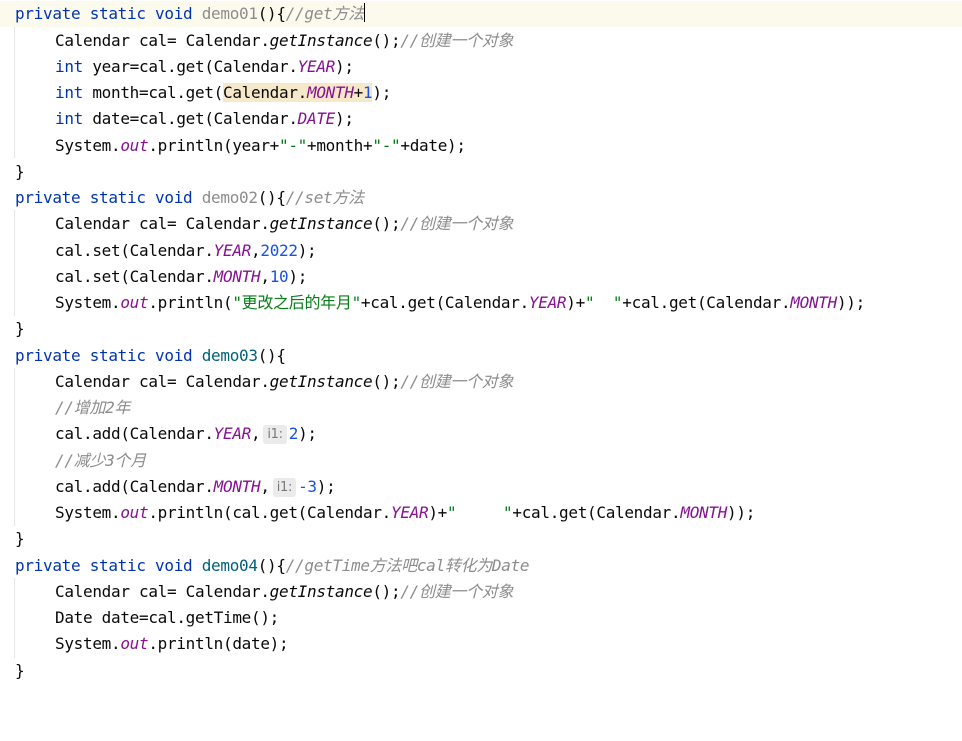 The image size is (962, 741). Describe the element at coordinates (410, 512) in the screenshot. I see `constant: YEAR` at that location.